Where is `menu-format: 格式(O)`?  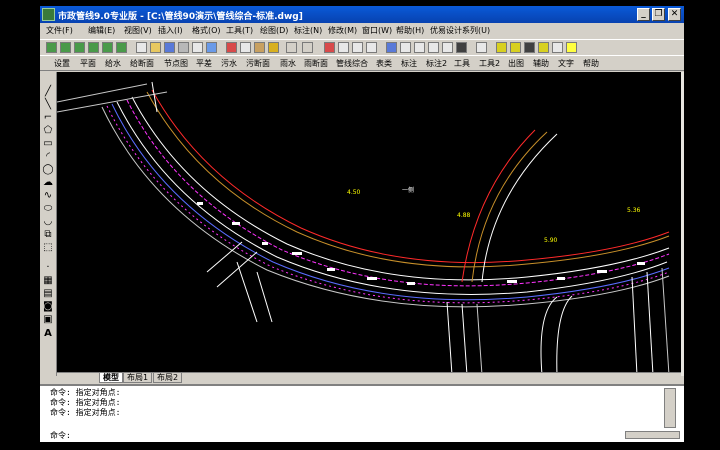 menu-format: 格式(O) is located at coordinates (206, 30).